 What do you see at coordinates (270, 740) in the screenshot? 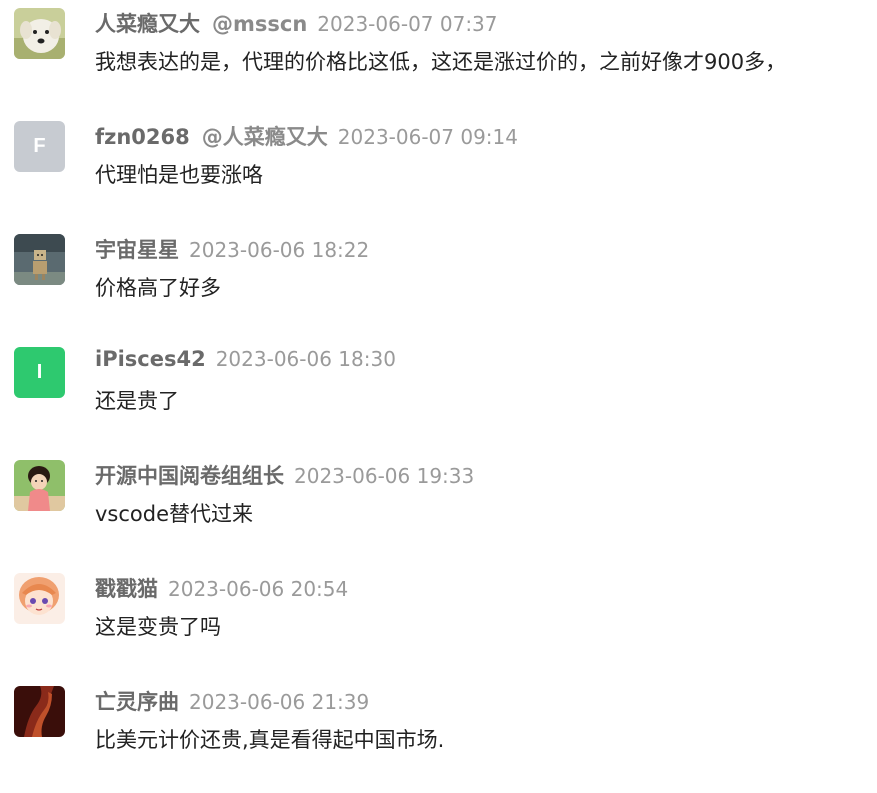
I see `comment-text: 比美元计价还贵,真是看得起中国市场.` at bounding box center [270, 740].